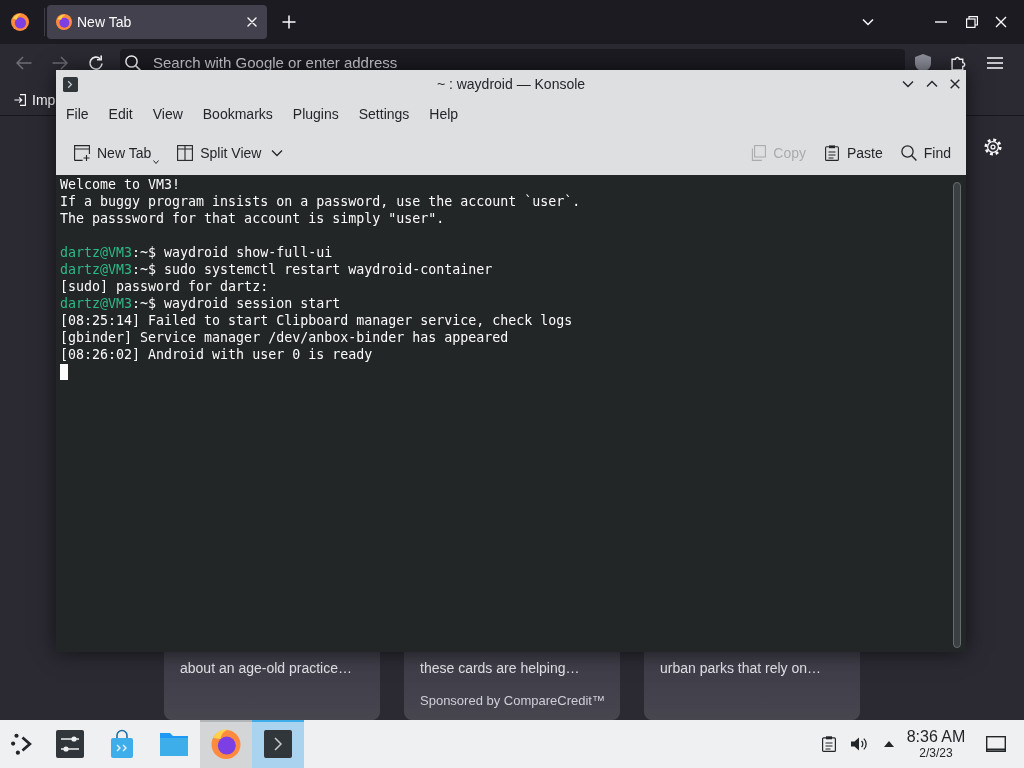 This screenshot has width=1024, height=768. I want to click on terminal-line: If a buggy program insists on a password, use the account `user`., so click(320, 201).